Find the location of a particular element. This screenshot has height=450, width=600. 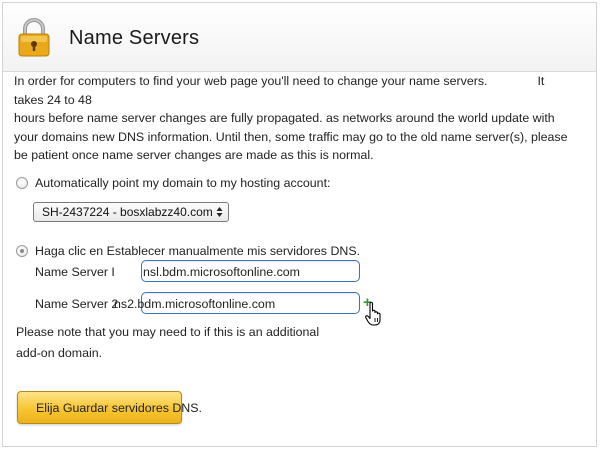

name-server-2-label: Name Server 2 is located at coordinates (77, 304).